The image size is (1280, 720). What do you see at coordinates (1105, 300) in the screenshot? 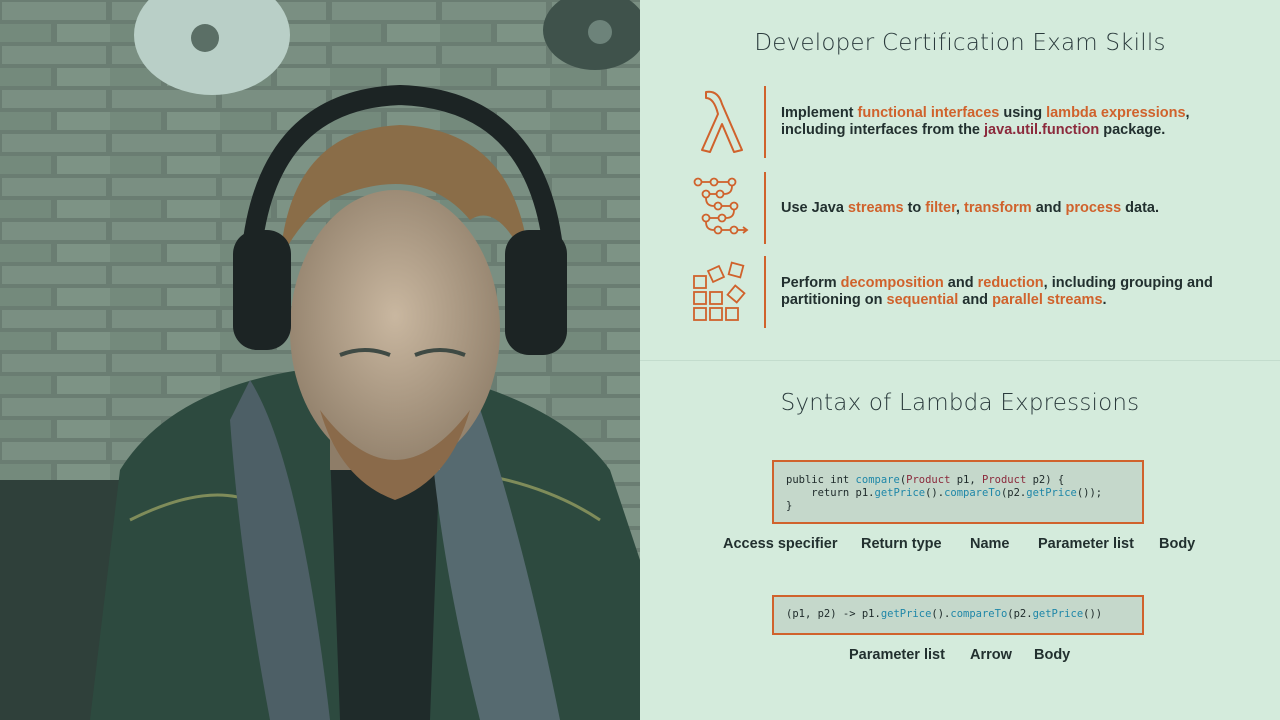
I see `plain-text: .` at bounding box center [1105, 300].